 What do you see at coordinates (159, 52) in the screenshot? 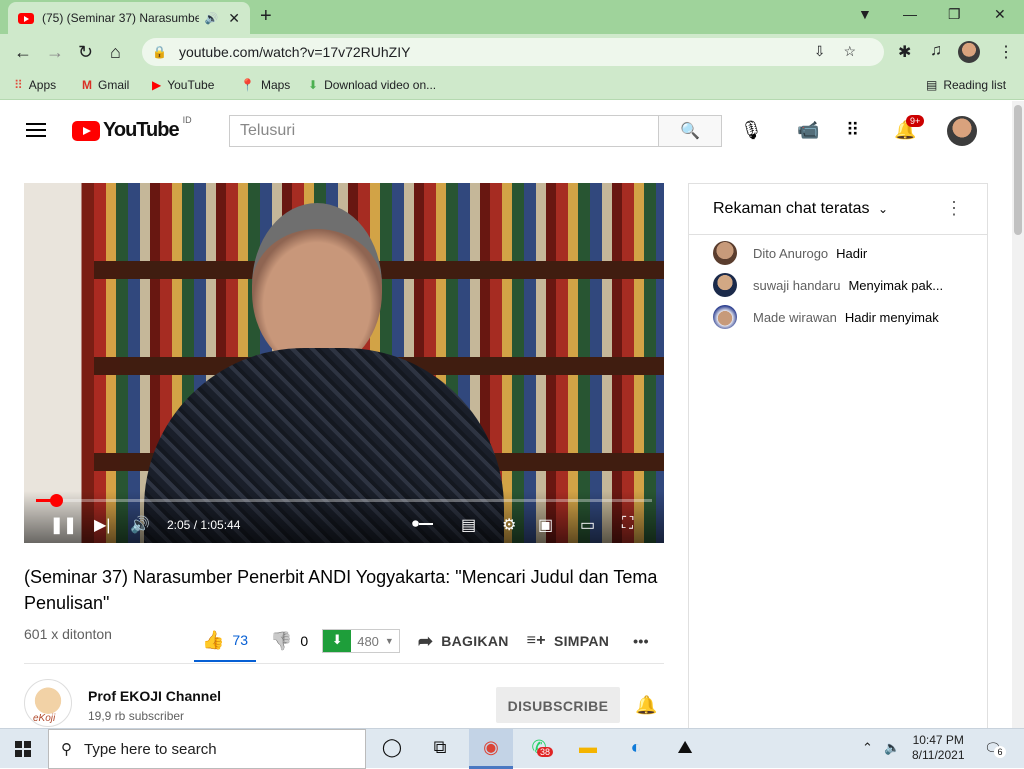
I see `lock-icon: 🔒` at bounding box center [159, 52].